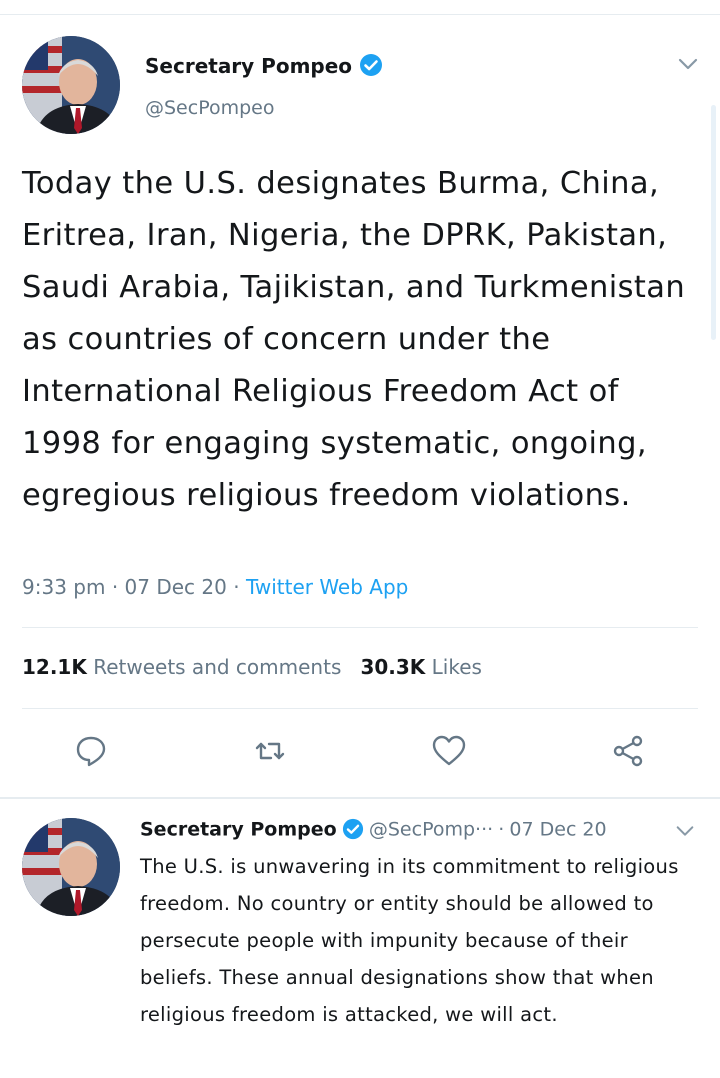 This screenshot has width=720, height=1078. I want to click on display-name-text: Secretary Pompeo, so click(249, 66).